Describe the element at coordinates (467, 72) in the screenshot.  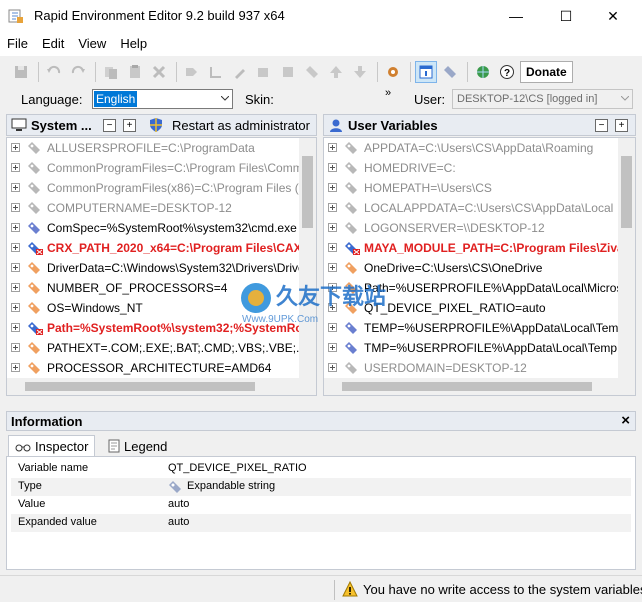
I see `toolbar-separator` at that location.